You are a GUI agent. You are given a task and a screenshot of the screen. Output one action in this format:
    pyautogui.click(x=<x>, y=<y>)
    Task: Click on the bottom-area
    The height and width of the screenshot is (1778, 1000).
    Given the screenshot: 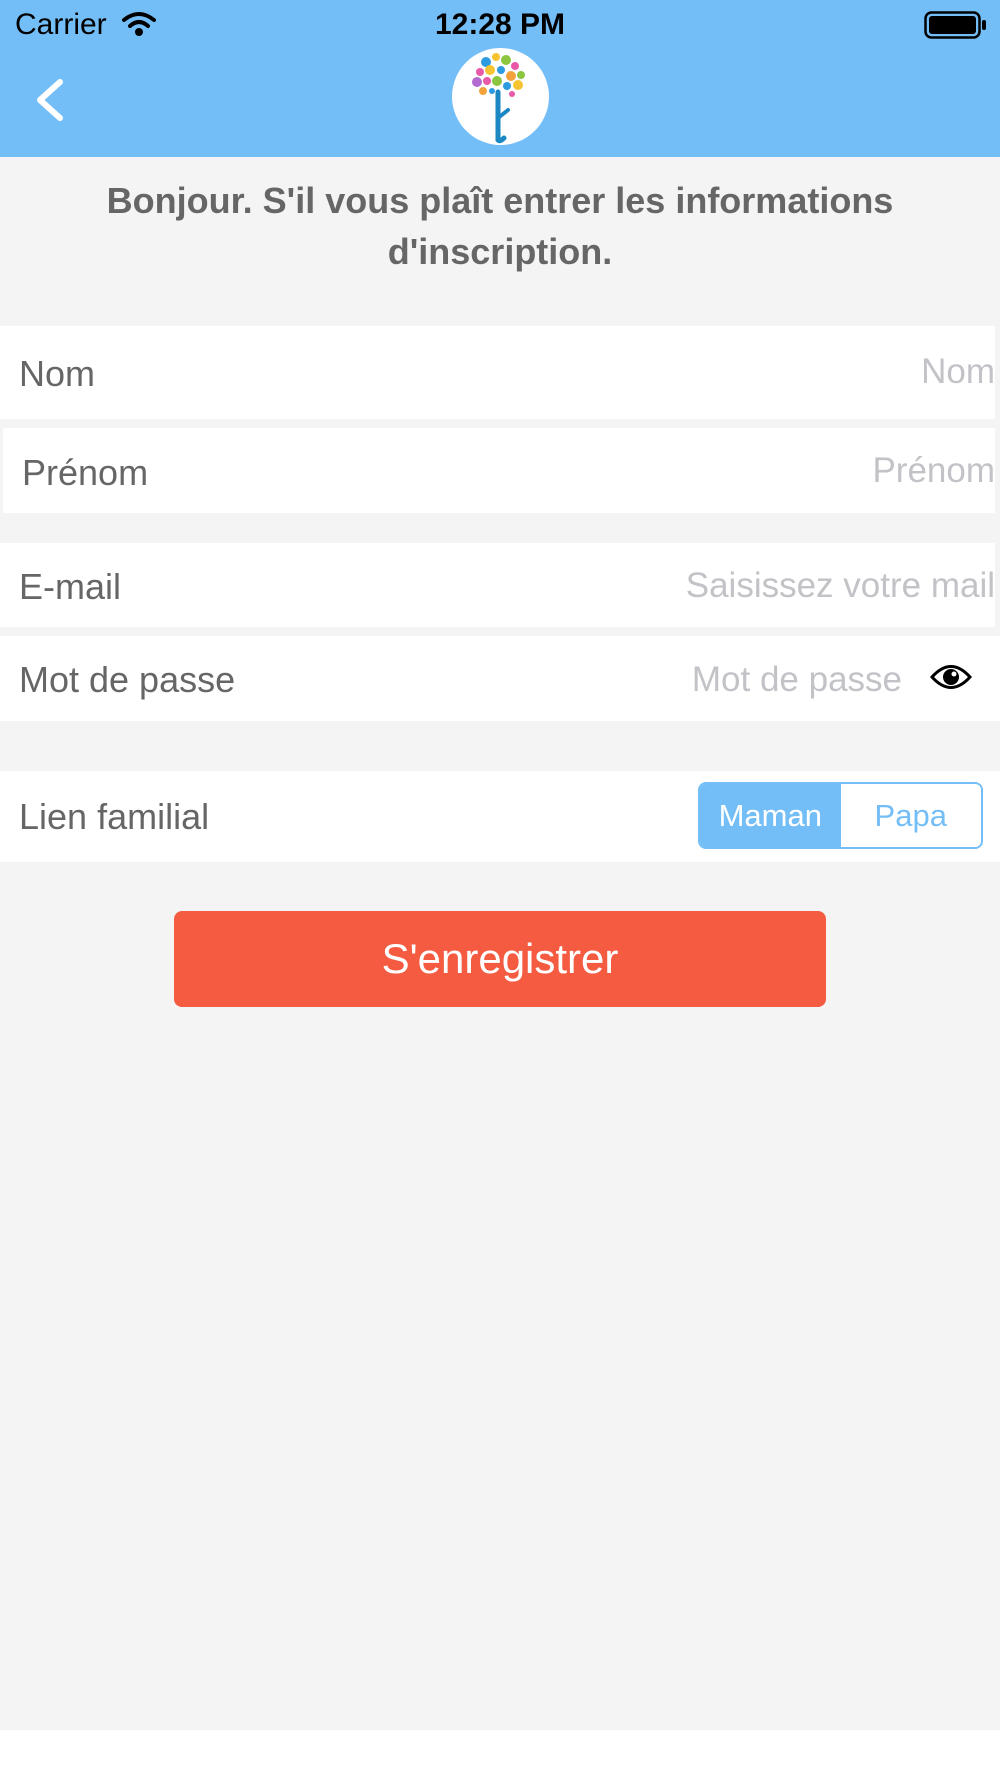 What is the action you would take?
    pyautogui.click(x=500, y=1754)
    